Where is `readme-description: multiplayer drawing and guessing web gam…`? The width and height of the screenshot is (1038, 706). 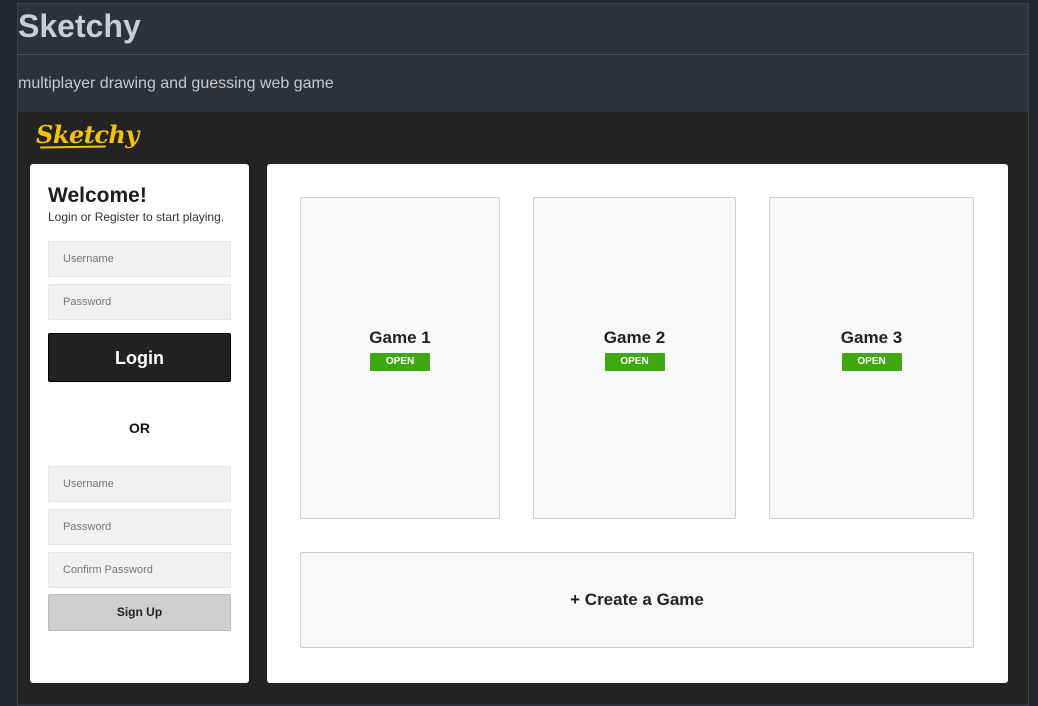
readme-description: multiplayer drawing and guessing web gam… is located at coordinates (176, 83).